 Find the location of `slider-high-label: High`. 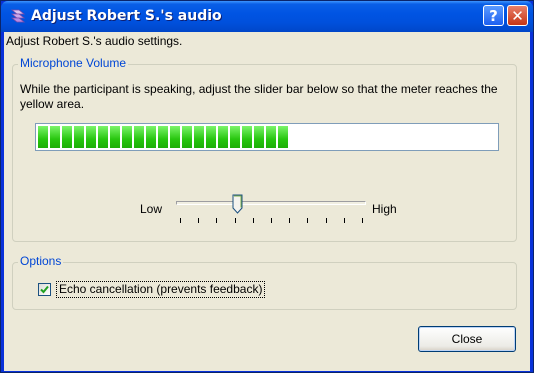

slider-high-label: High is located at coordinates (384, 209).